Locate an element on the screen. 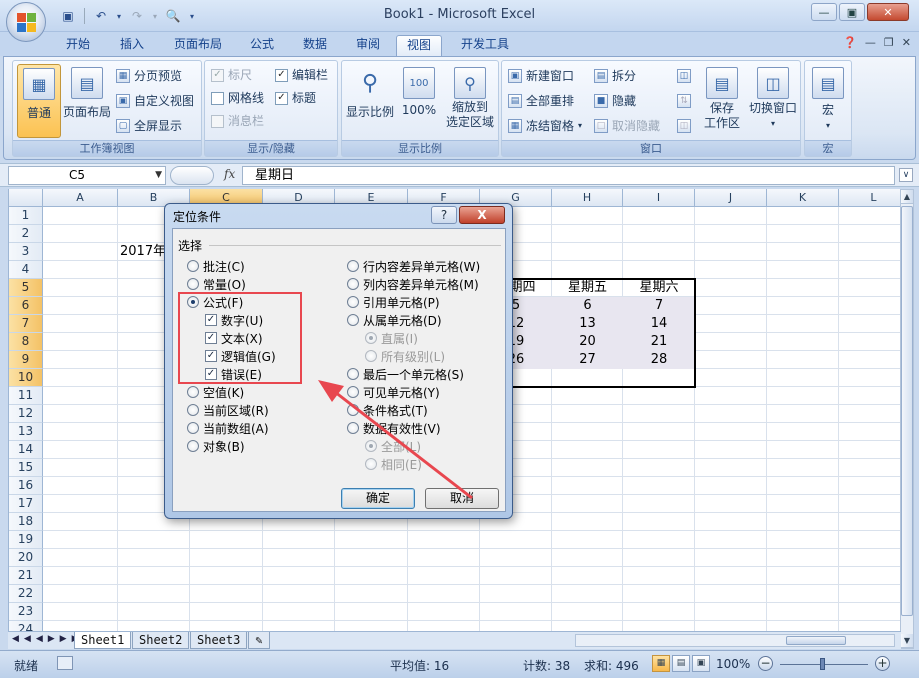 The height and width of the screenshot is (678, 919). row-header-12: 12 is located at coordinates (26, 414).